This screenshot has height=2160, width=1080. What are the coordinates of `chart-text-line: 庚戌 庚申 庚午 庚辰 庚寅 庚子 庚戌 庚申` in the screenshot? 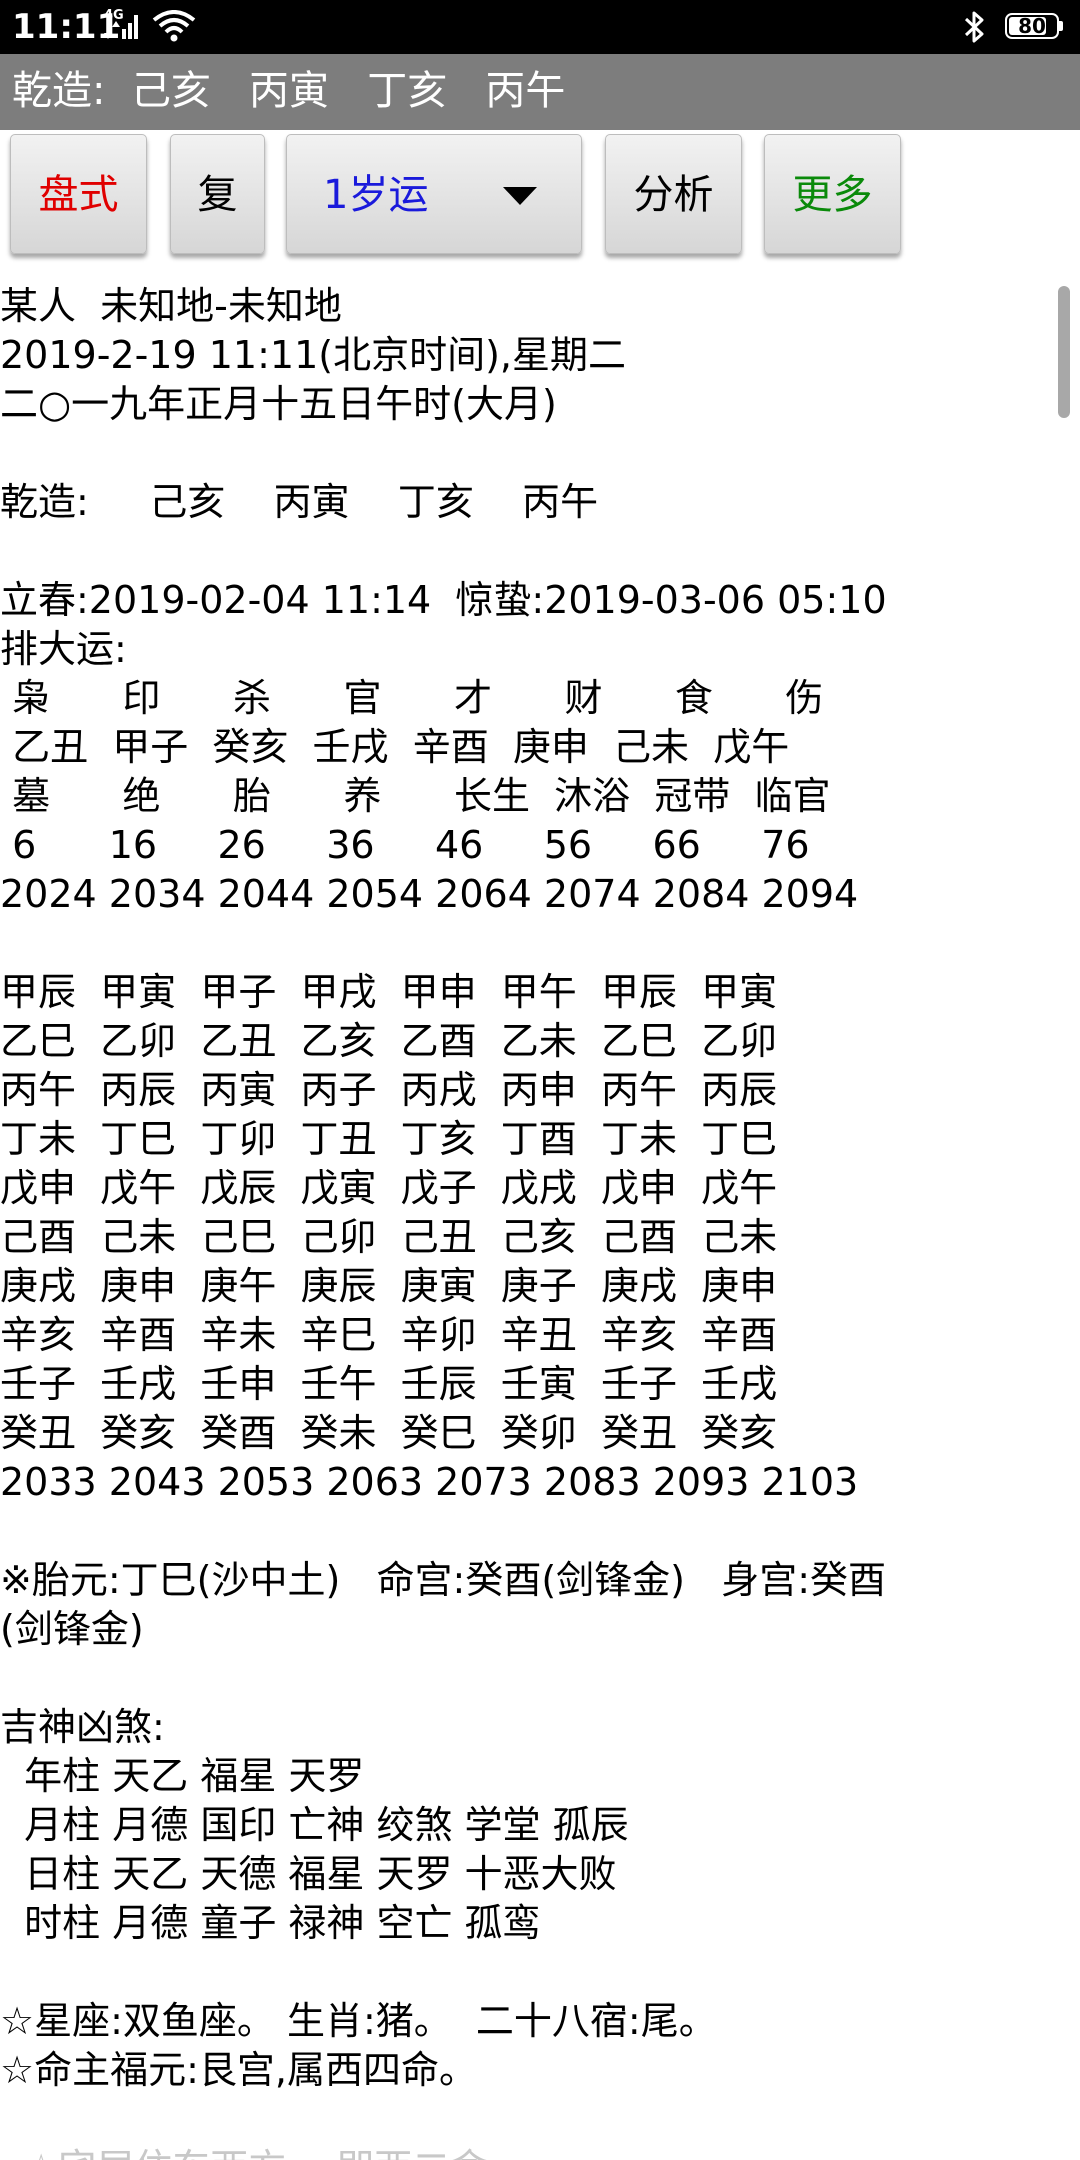 It's located at (389, 1286).